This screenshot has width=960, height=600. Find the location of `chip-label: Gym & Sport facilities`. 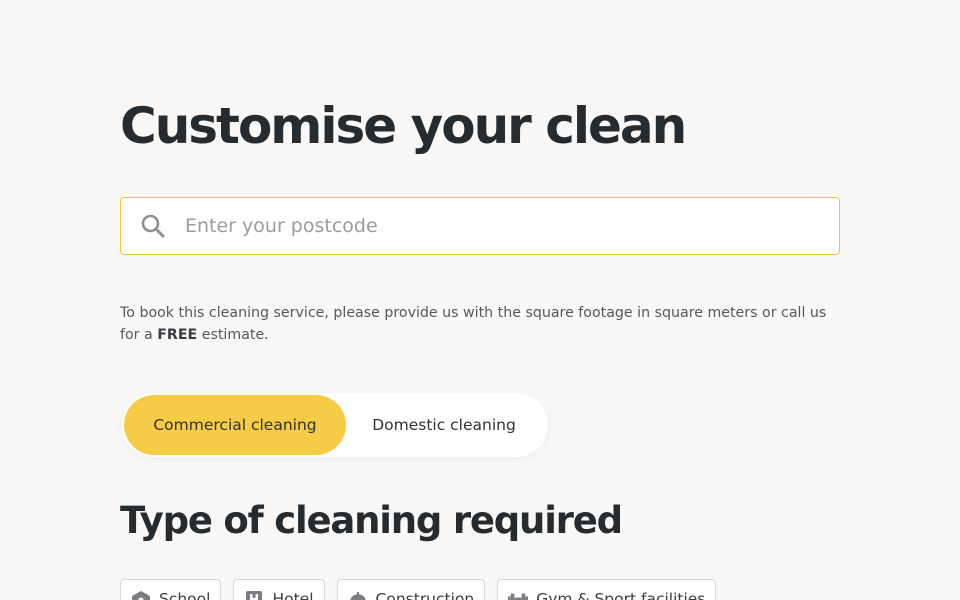

chip-label: Gym & Sport facilities is located at coordinates (621, 595).